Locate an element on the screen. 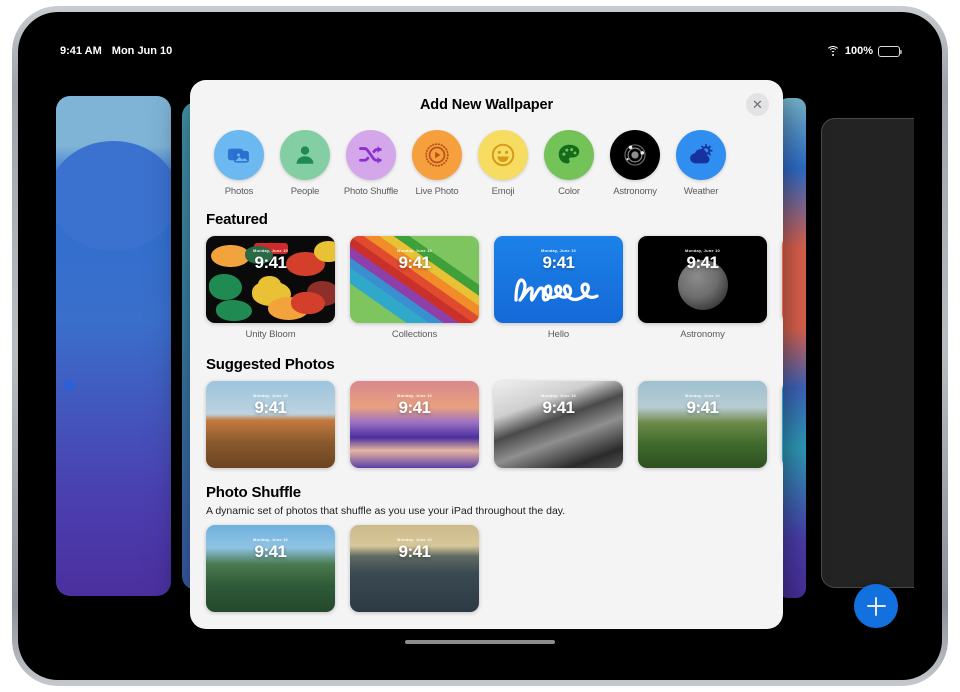  home-indicator is located at coordinates (480, 642).